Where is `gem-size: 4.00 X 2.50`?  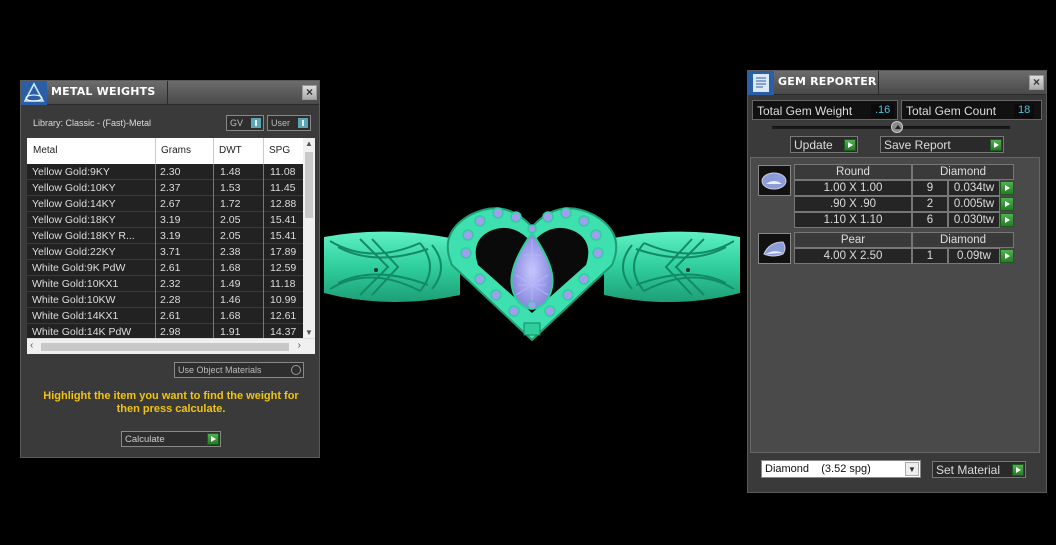
gem-size: 4.00 X 2.50 is located at coordinates (853, 256).